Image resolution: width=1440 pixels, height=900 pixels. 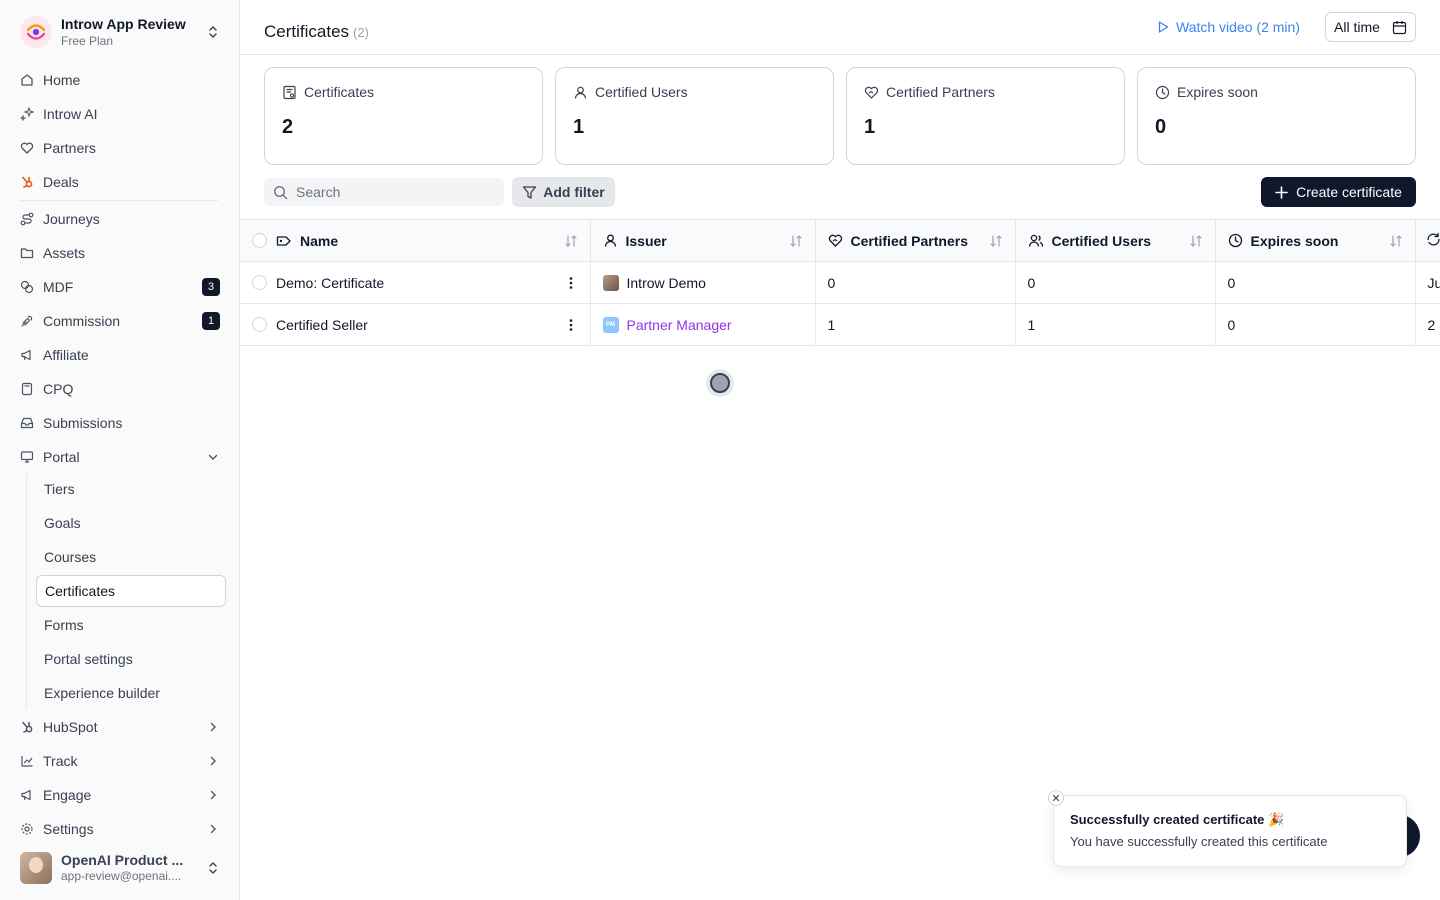 I want to click on stat-value: 1, so click(x=579, y=127).